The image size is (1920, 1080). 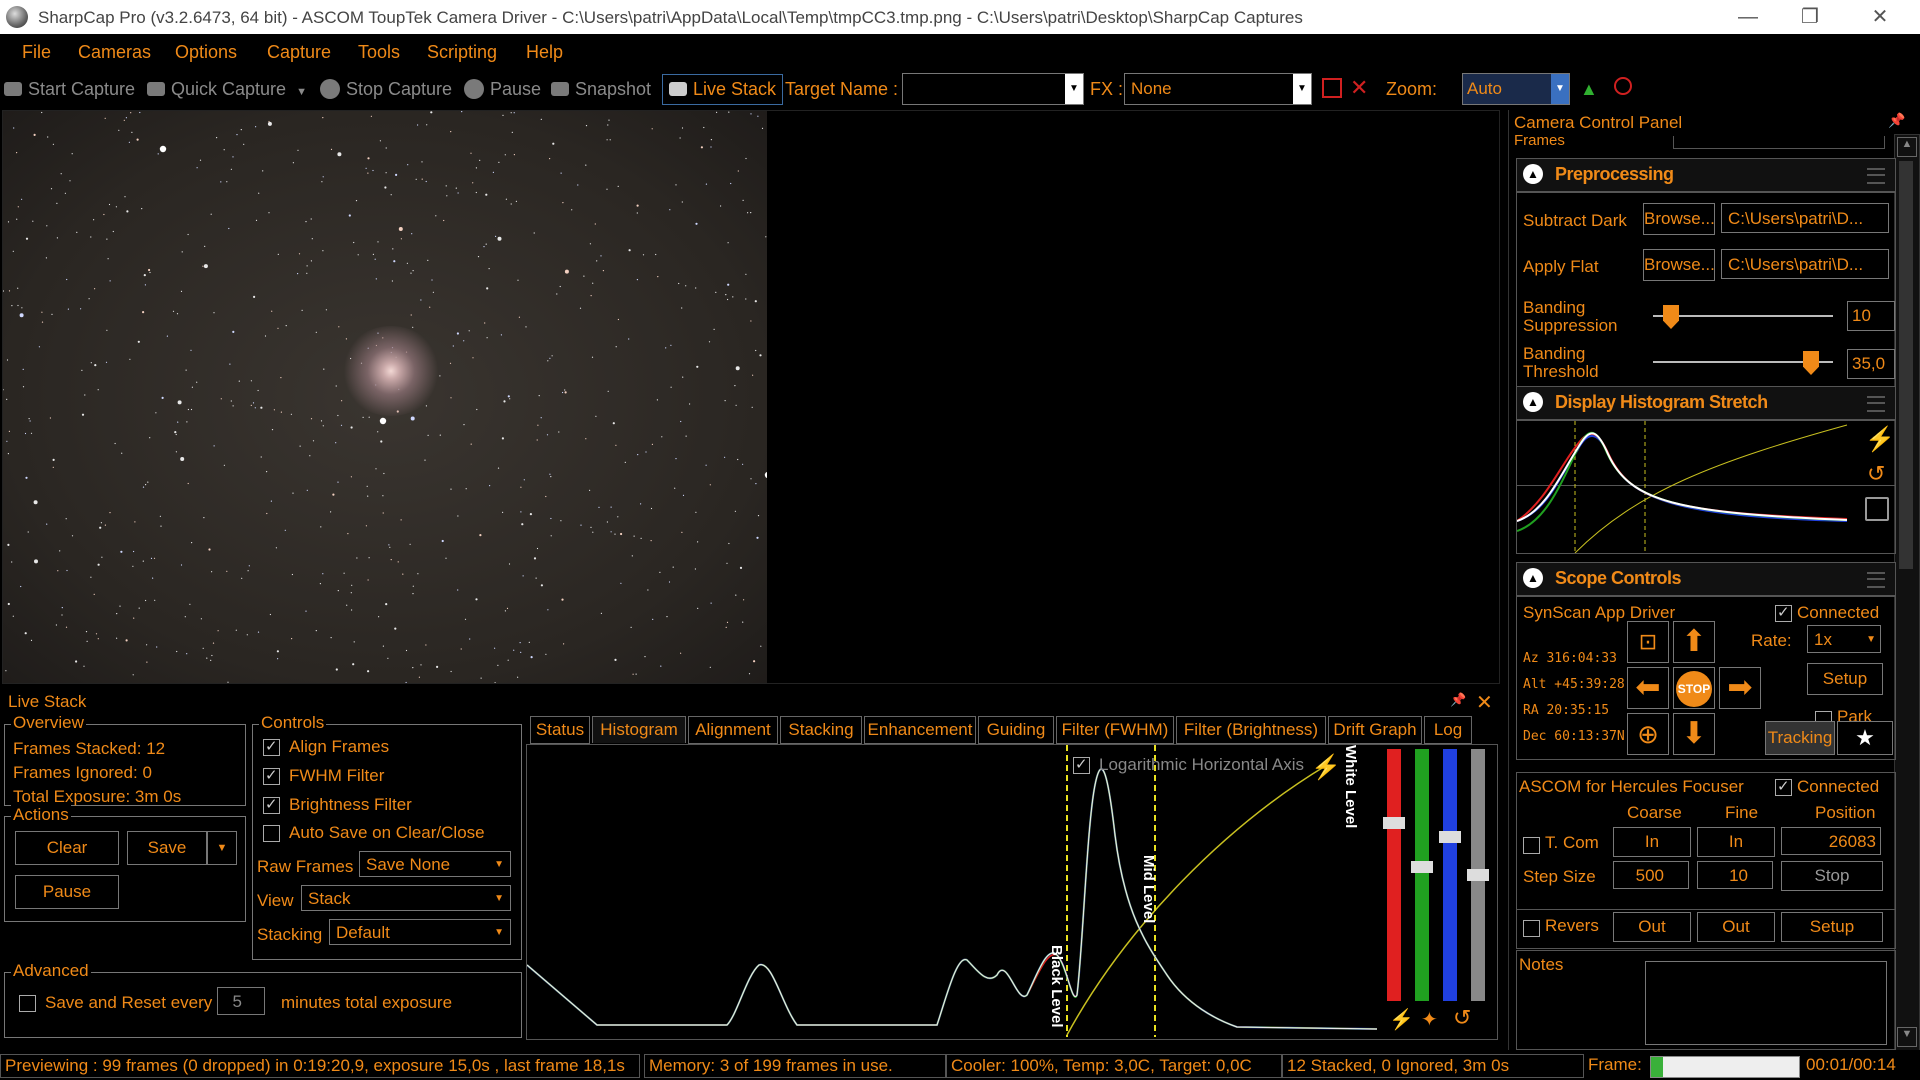 I want to click on auto-save-checkbox, so click(x=271, y=833).